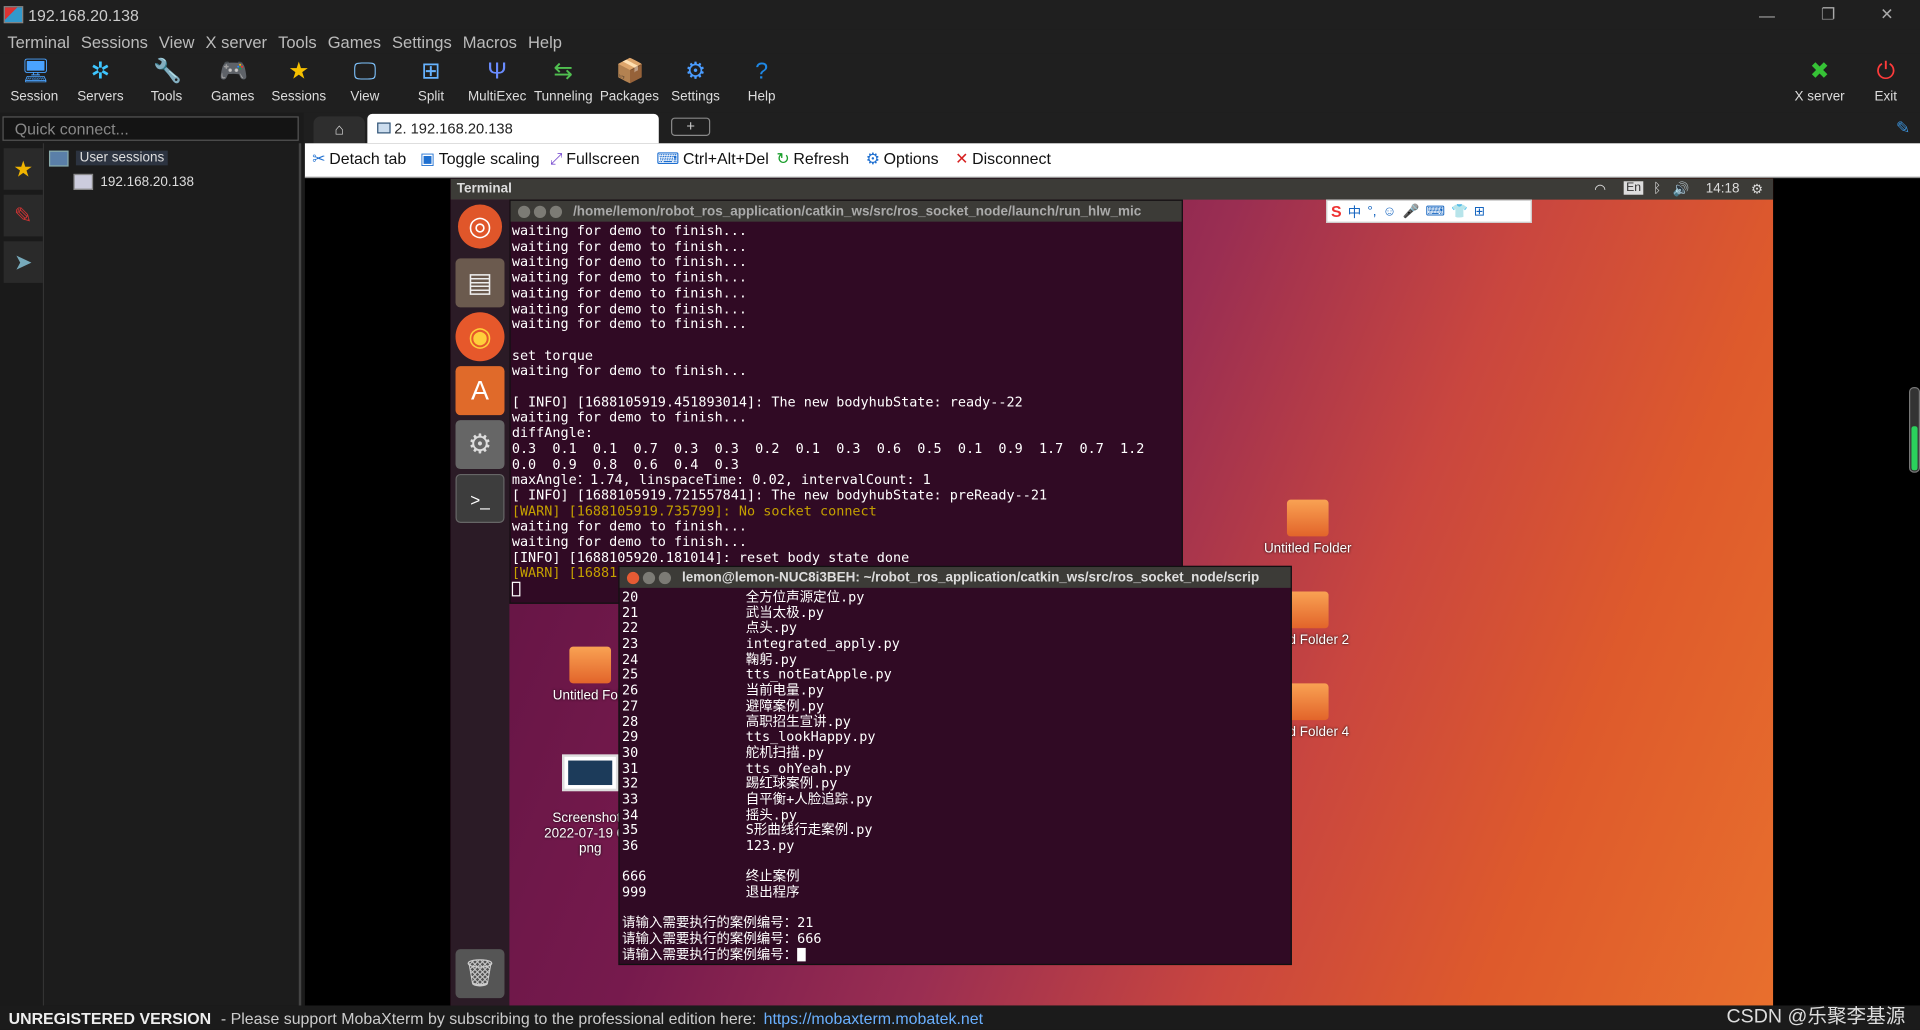  What do you see at coordinates (428, 158) in the screenshot?
I see `toggle-scaling-icon: ▣` at bounding box center [428, 158].